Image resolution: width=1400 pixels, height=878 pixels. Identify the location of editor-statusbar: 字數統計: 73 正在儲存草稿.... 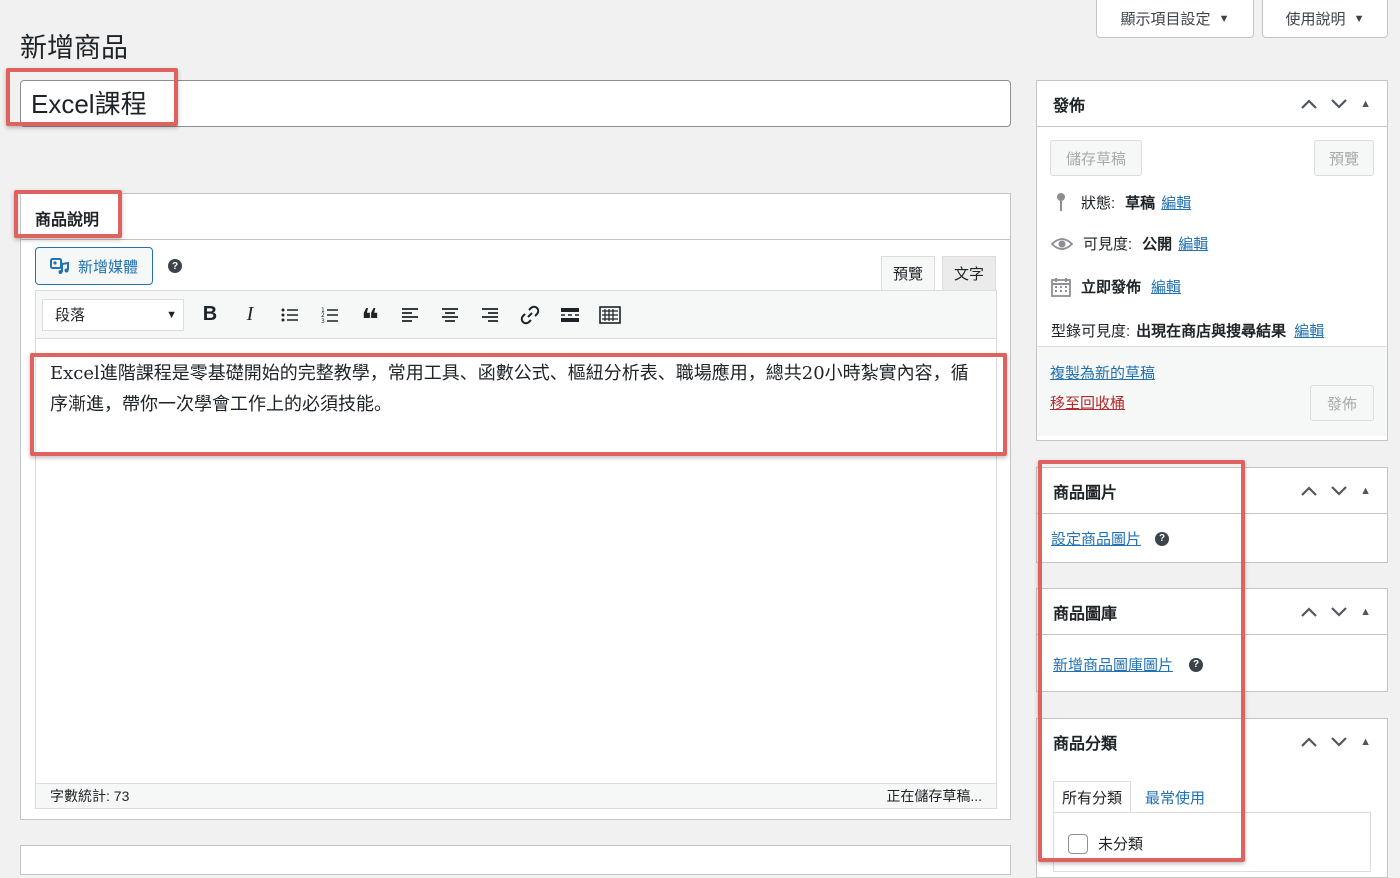
(516, 796).